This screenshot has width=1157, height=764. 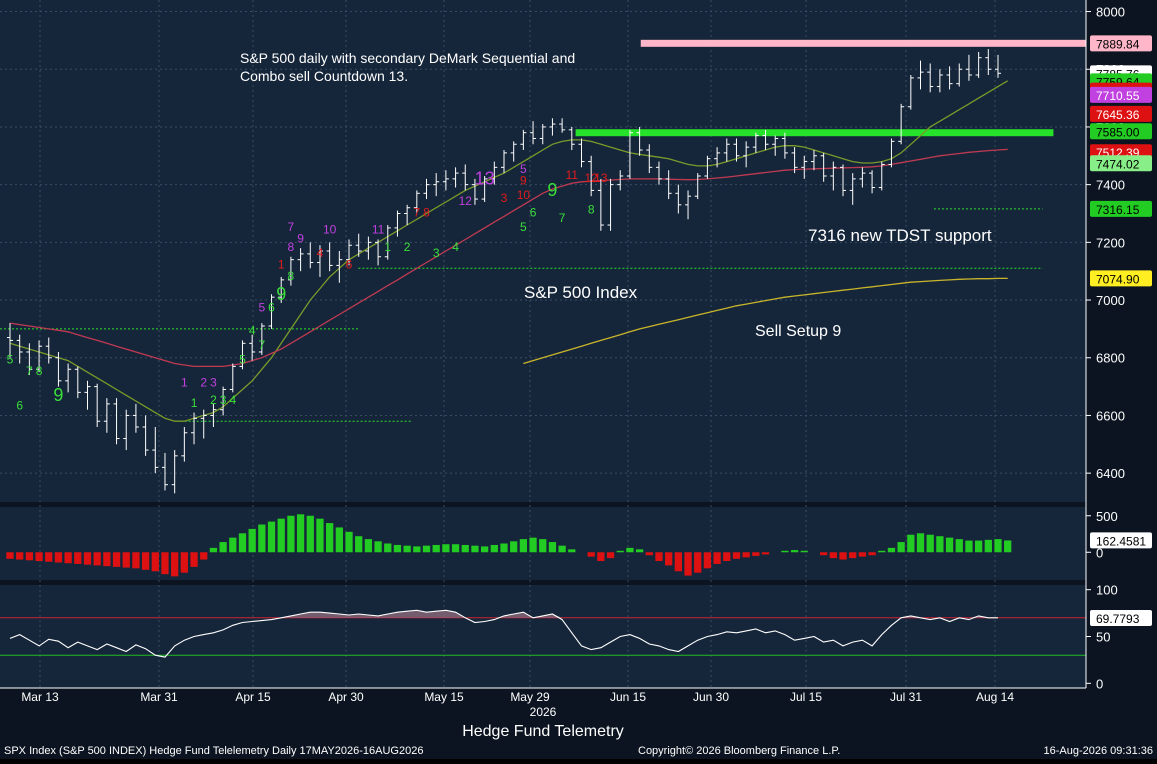 I want to click on price-tag-text: 7474.02, so click(x=1118, y=164).